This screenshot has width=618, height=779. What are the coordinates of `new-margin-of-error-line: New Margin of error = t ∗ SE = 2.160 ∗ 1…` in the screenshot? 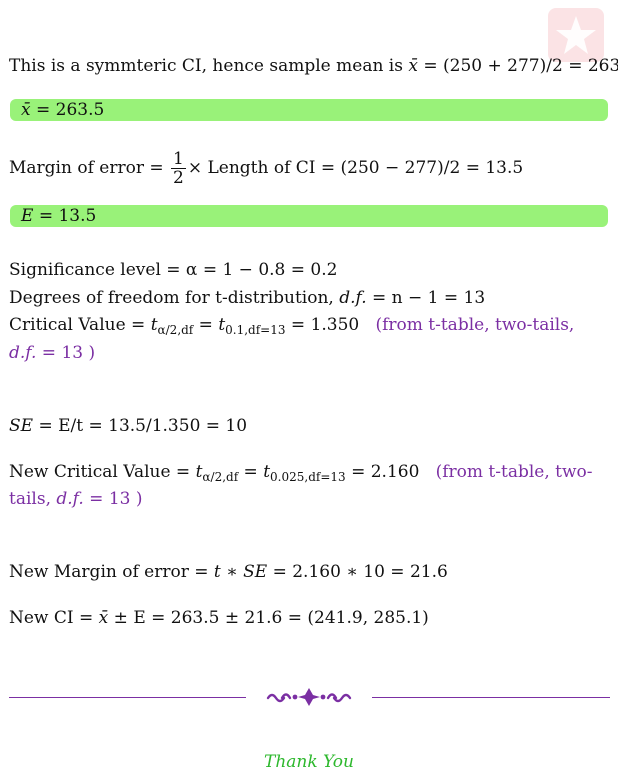 It's located at (228, 572).